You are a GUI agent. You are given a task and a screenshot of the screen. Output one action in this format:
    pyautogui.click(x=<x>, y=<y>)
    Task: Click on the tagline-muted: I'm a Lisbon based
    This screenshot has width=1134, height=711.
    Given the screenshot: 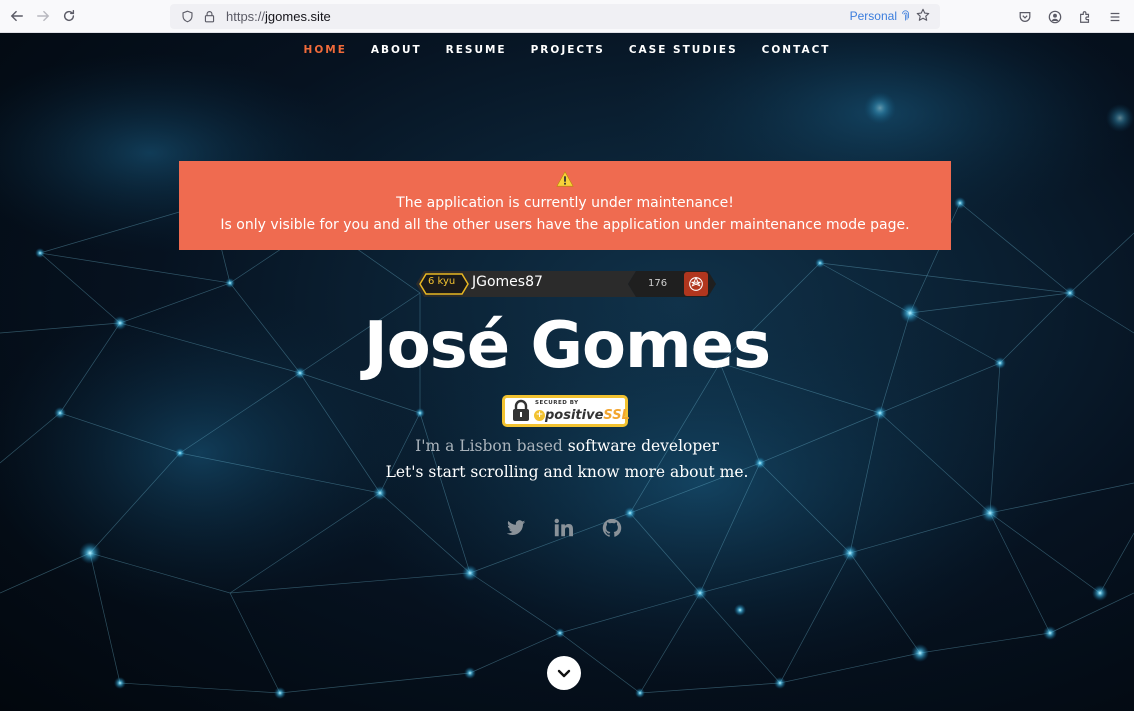 What is the action you would take?
    pyautogui.click(x=489, y=446)
    